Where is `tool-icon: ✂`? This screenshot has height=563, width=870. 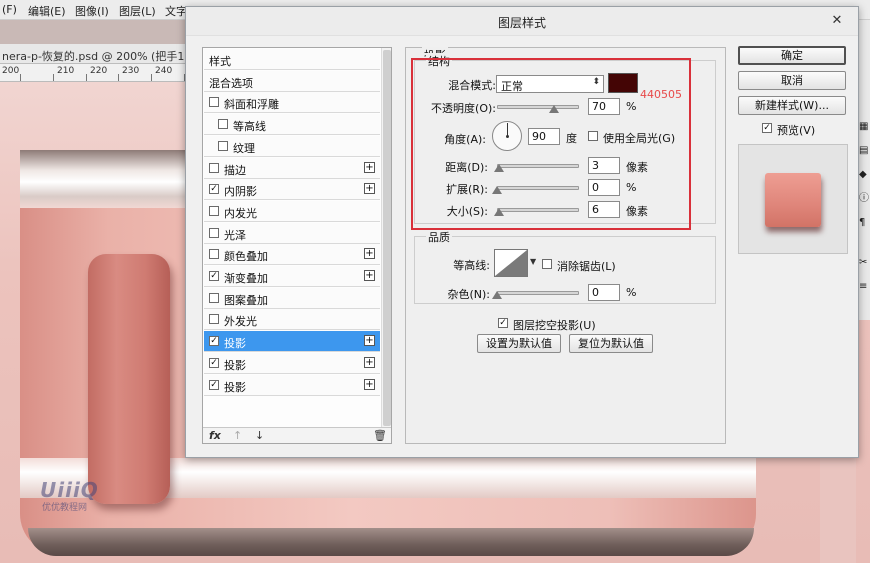
tool-icon: ✂ is located at coordinates (864, 263).